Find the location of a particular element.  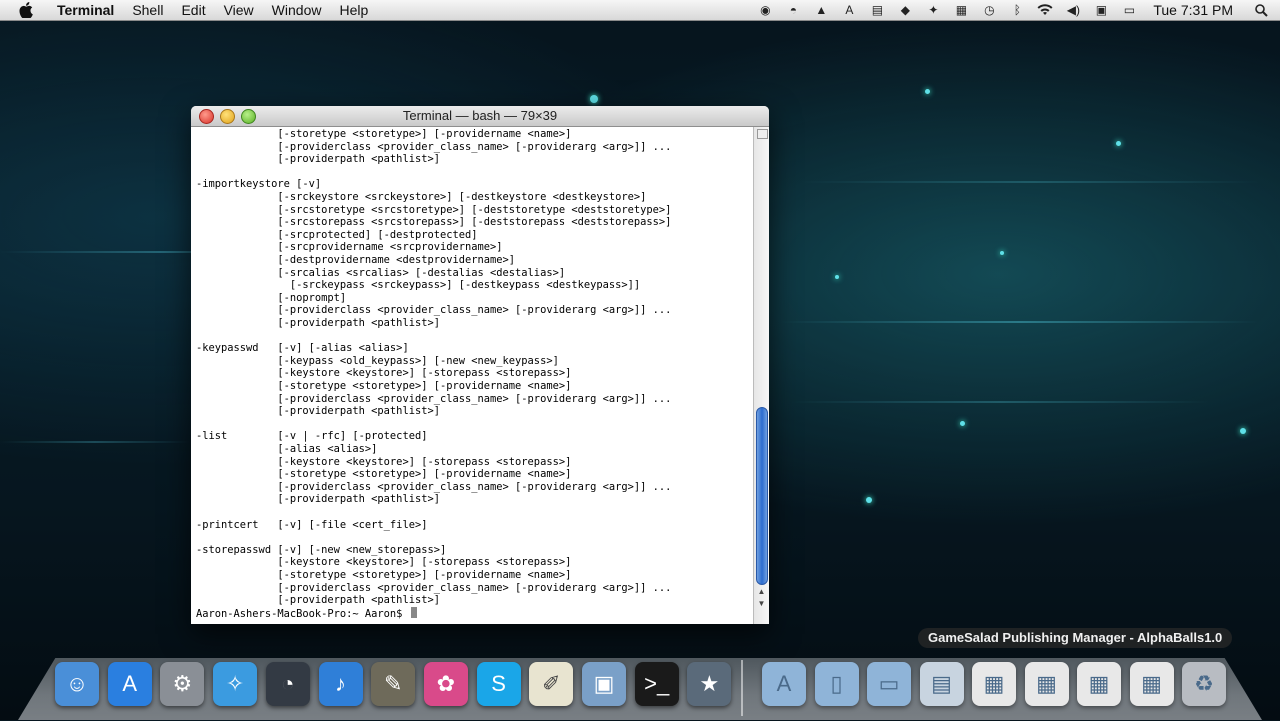

terminal-line: [-alias <alias>] is located at coordinates (287, 449).